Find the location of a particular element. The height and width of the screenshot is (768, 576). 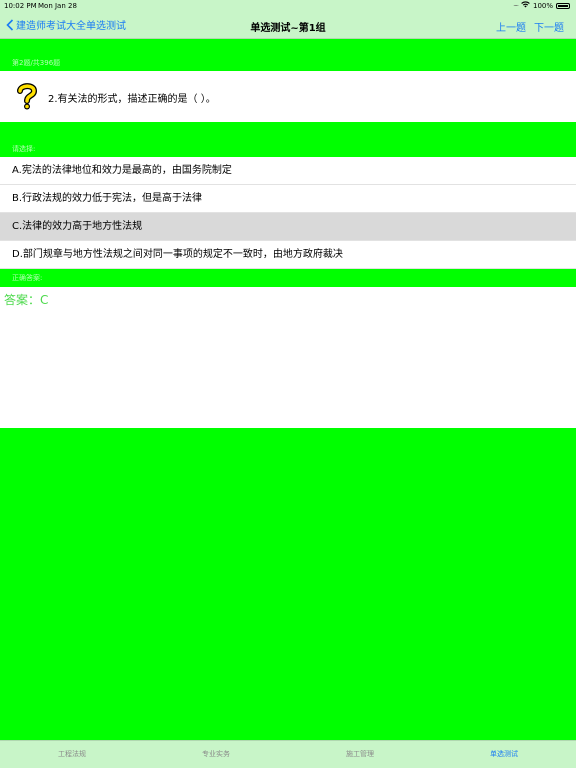

question-text: 2.有关法的形式，描述正确的是（ ）。 is located at coordinates (132, 99).